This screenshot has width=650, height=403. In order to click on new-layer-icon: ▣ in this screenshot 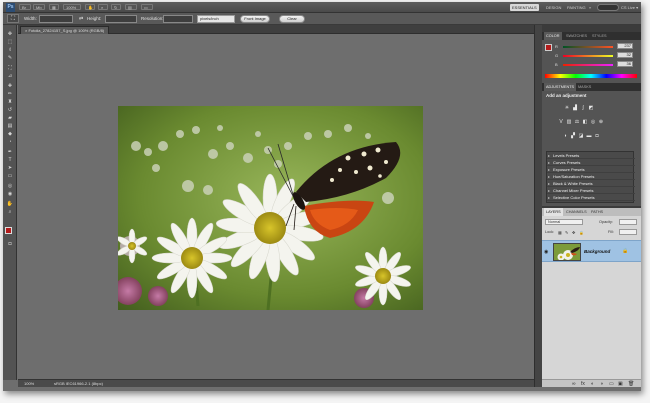, I will do `click(620, 384)`.